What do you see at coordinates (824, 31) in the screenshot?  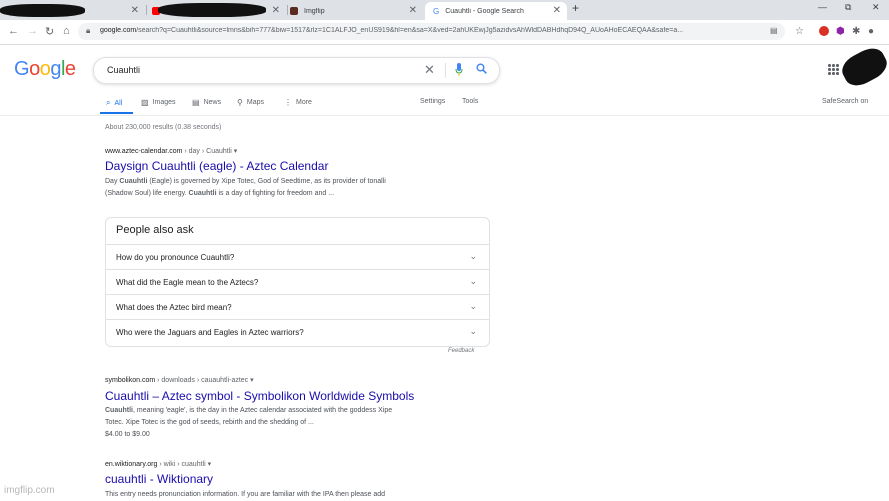 I see `extension-badge-icon` at bounding box center [824, 31].